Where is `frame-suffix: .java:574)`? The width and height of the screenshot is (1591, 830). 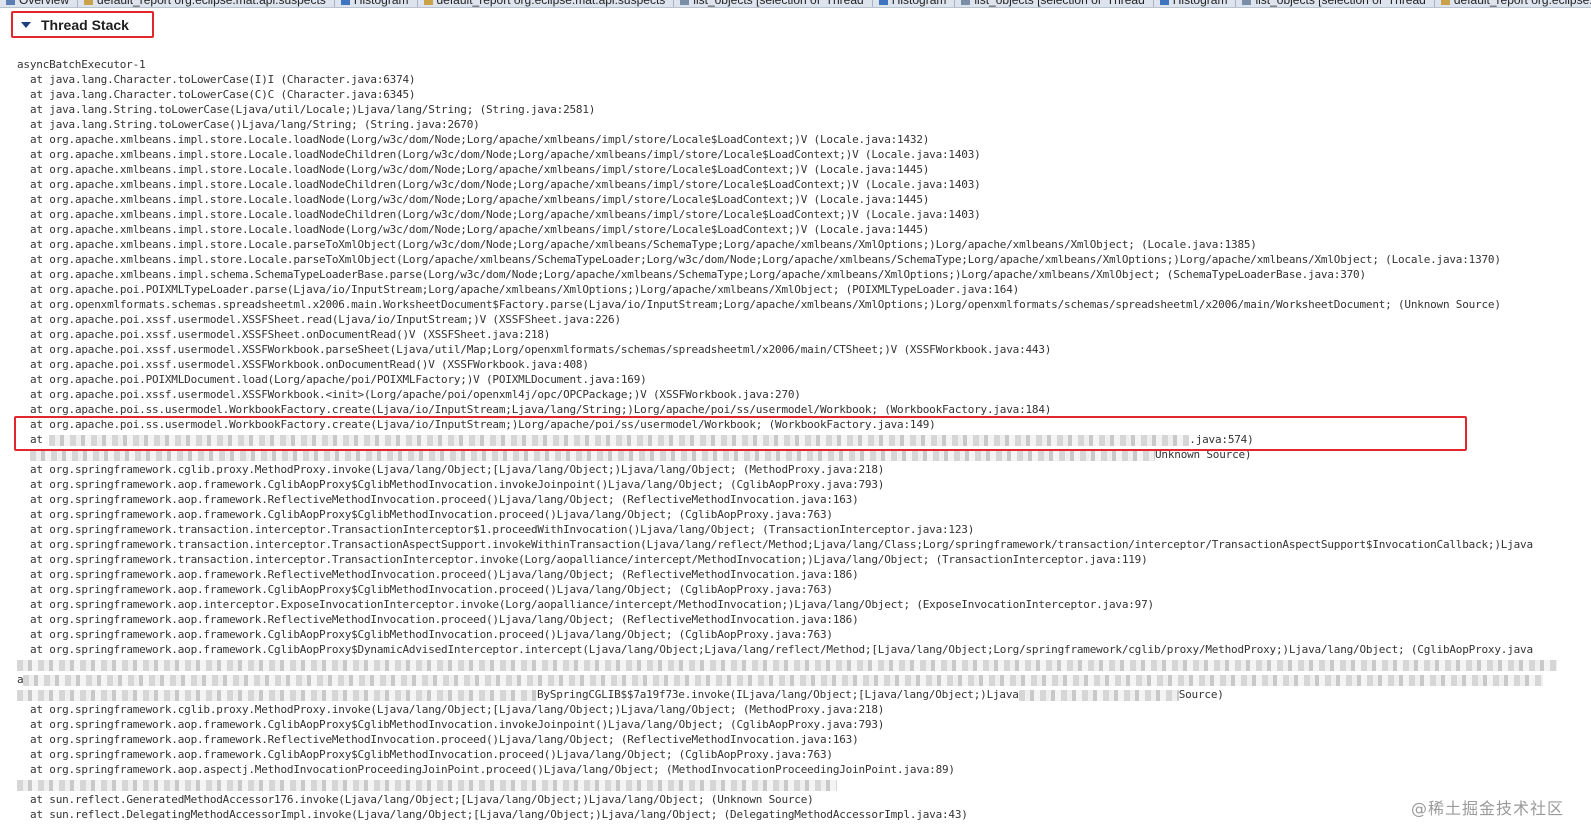 frame-suffix: .java:574) is located at coordinates (1221, 439).